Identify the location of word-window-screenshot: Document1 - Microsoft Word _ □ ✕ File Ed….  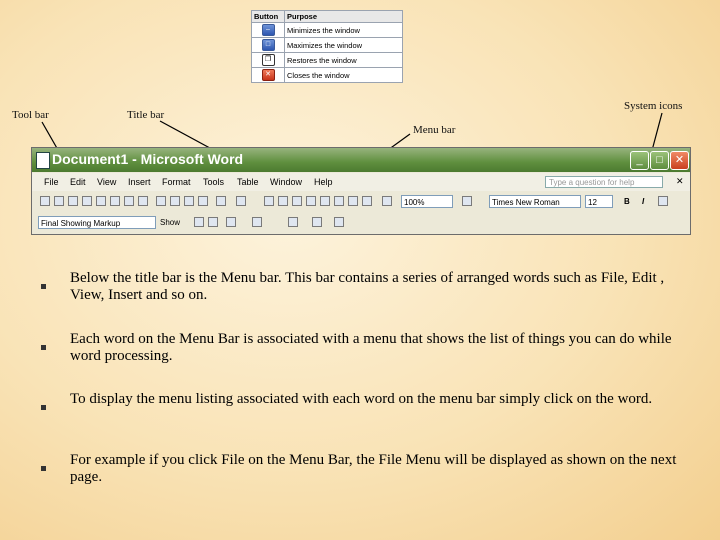
(361, 191).